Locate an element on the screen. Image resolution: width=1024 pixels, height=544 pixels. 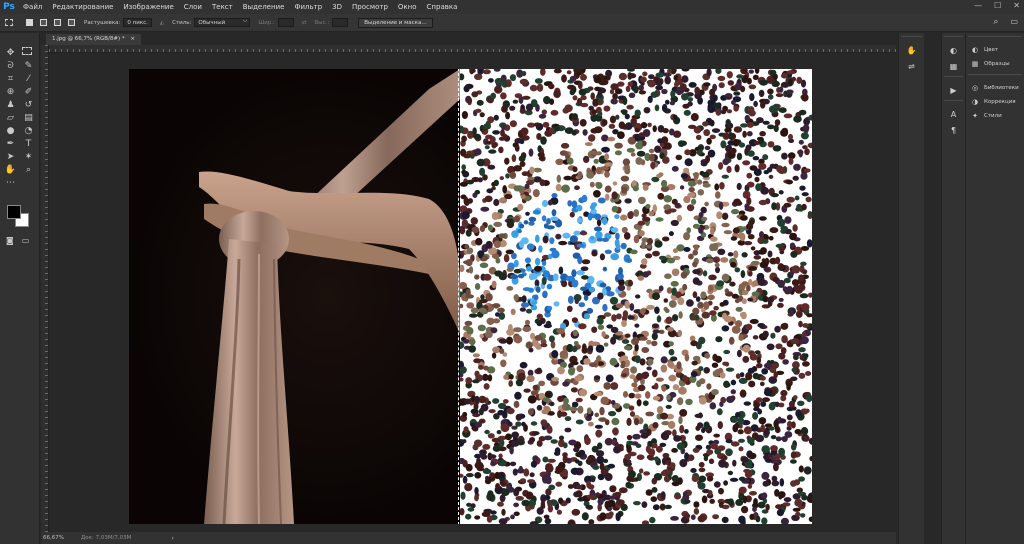
new-selection-button is located at coordinates (29, 23).